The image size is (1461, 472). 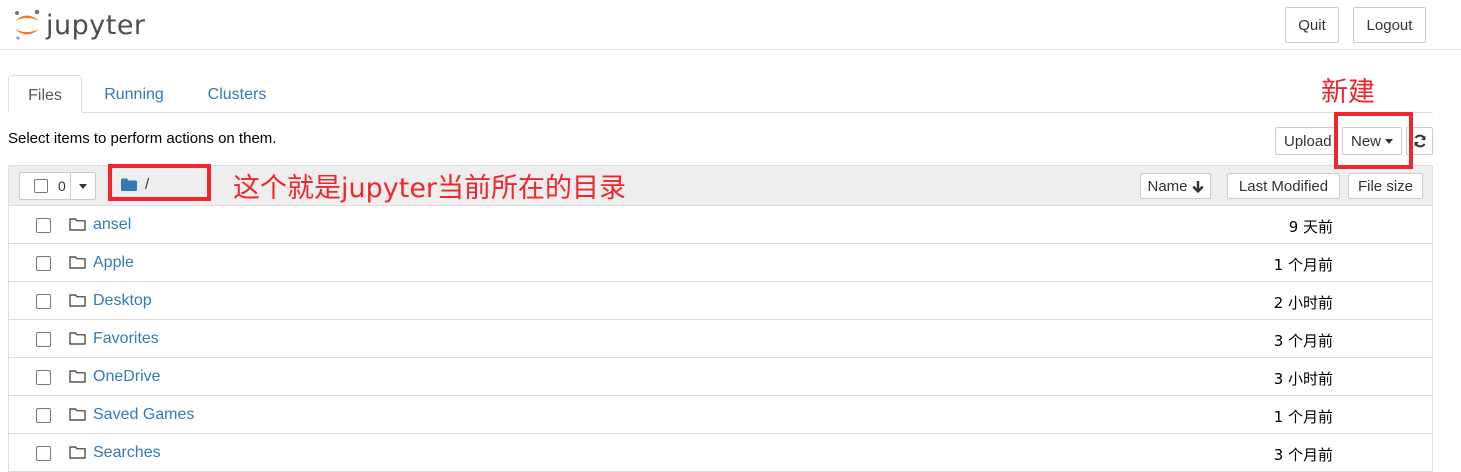 I want to click on annotation-path-label: 这个就是jupyter当前所在的目录, so click(x=430, y=188).